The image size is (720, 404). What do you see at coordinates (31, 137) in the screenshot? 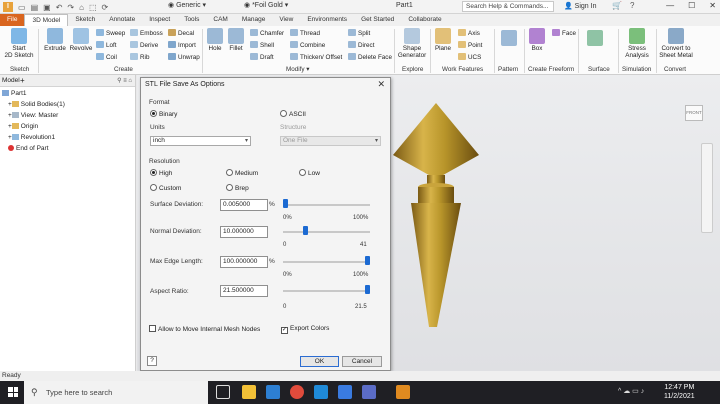
I see `tree-node-revolution: + Revolution1` at bounding box center [31, 137].